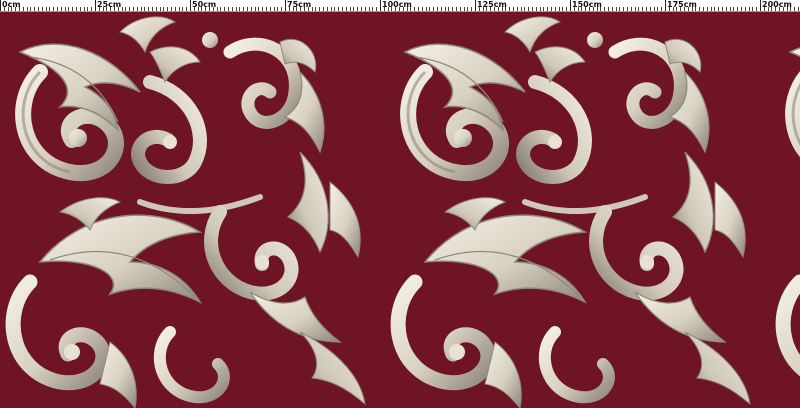  I want to click on ruler-label: 100cm, so click(397, 4).